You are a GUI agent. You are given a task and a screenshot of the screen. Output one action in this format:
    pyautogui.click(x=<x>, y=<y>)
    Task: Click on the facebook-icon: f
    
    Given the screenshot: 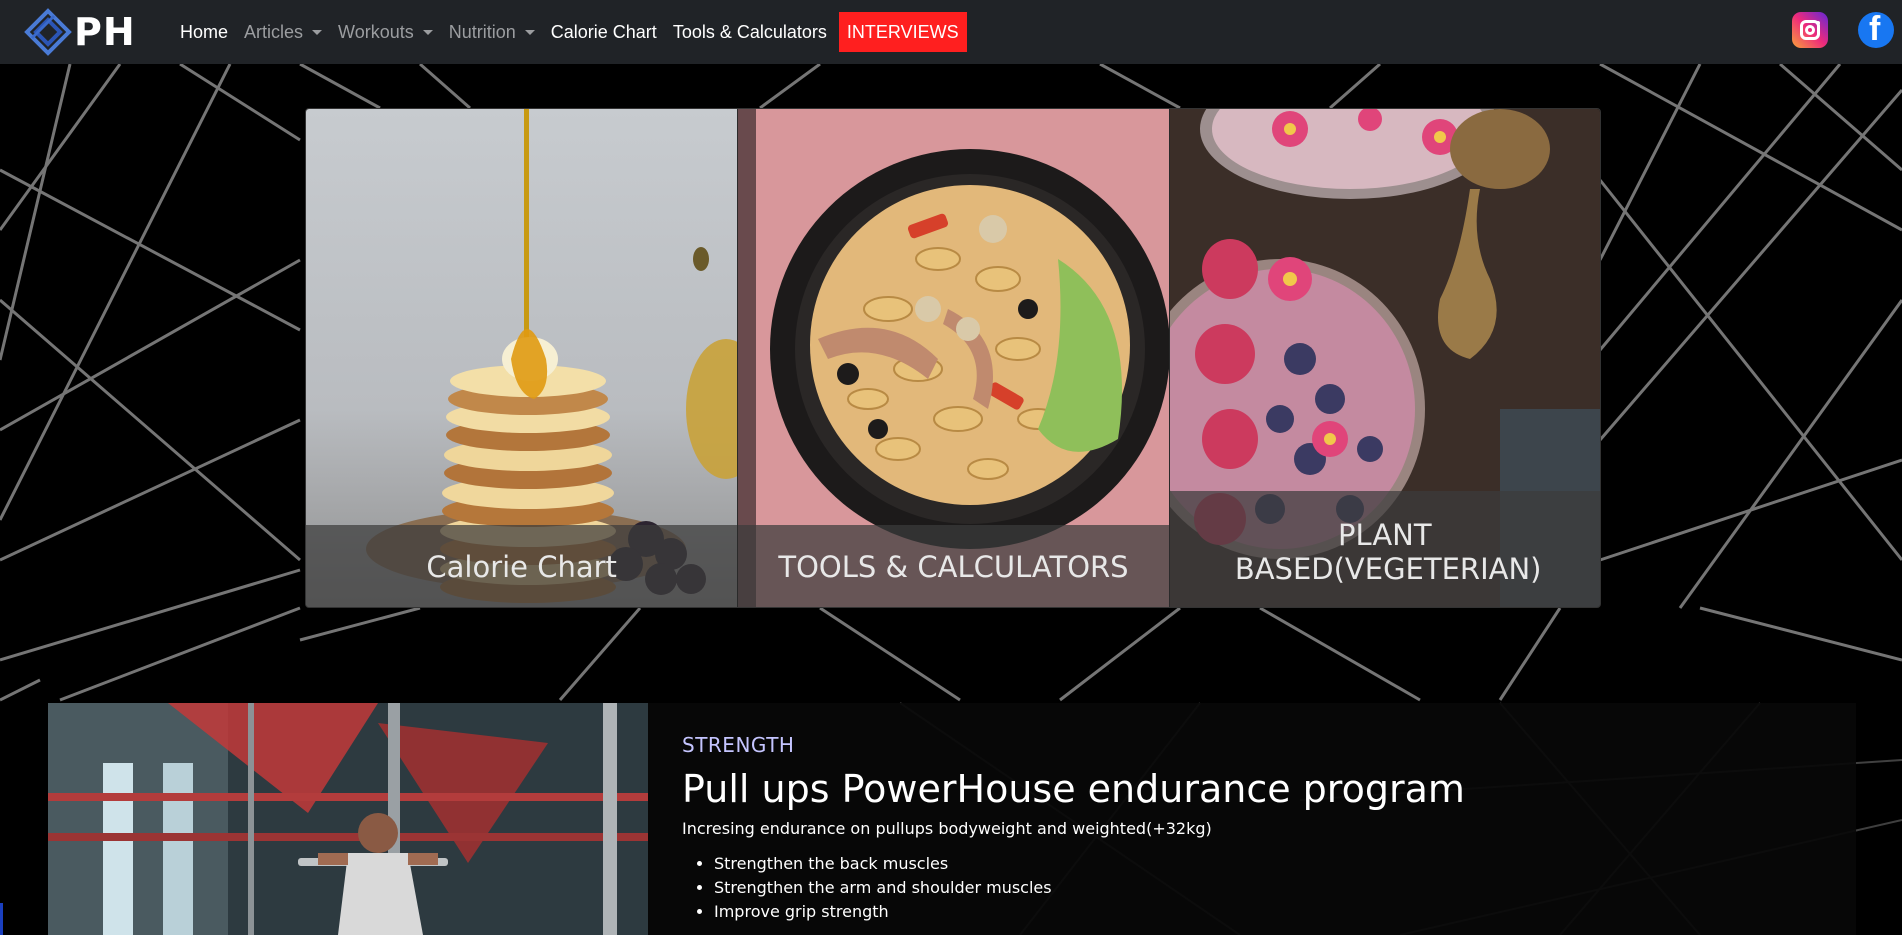 What is the action you would take?
    pyautogui.click(x=1876, y=29)
    